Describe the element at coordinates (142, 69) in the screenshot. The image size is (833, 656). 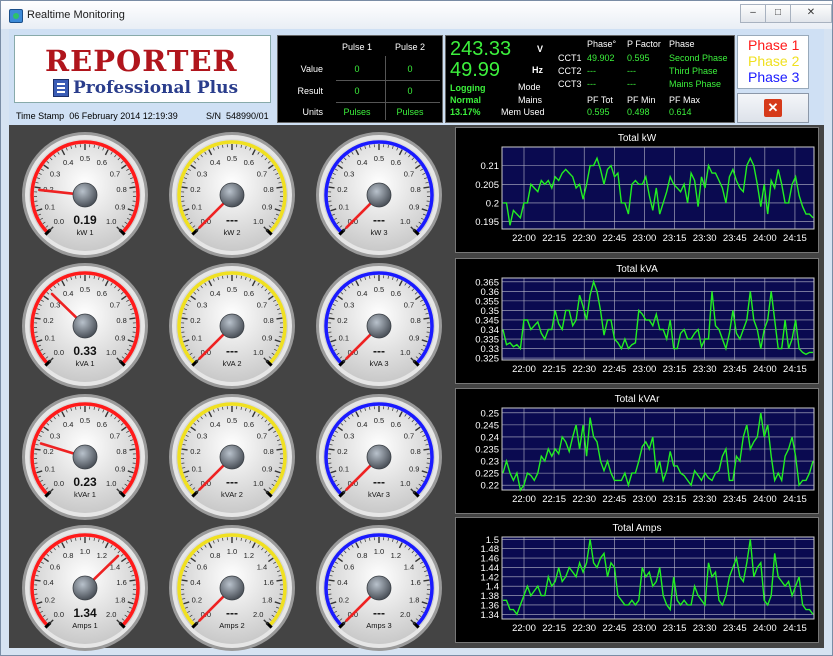
I see `reporter-logo: REPORTER Professional Plus` at that location.